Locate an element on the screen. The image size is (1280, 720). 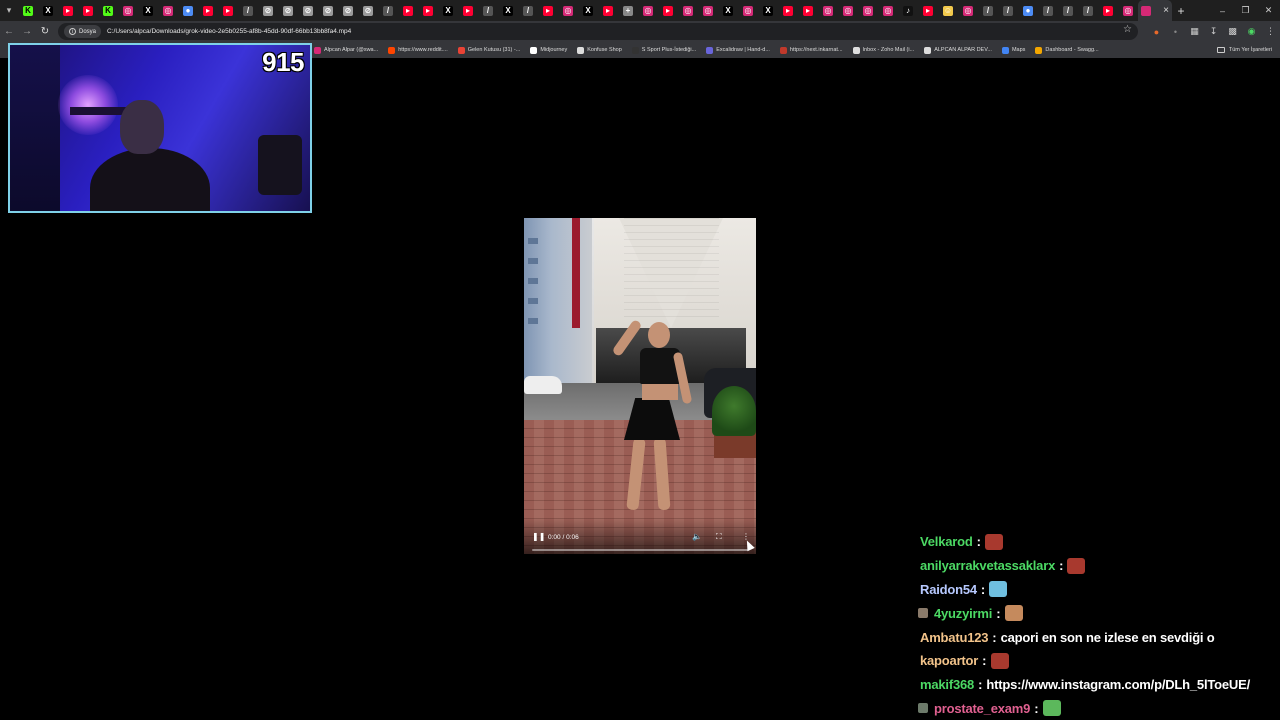
minimize-button: – is located at coordinates (1222, 10).